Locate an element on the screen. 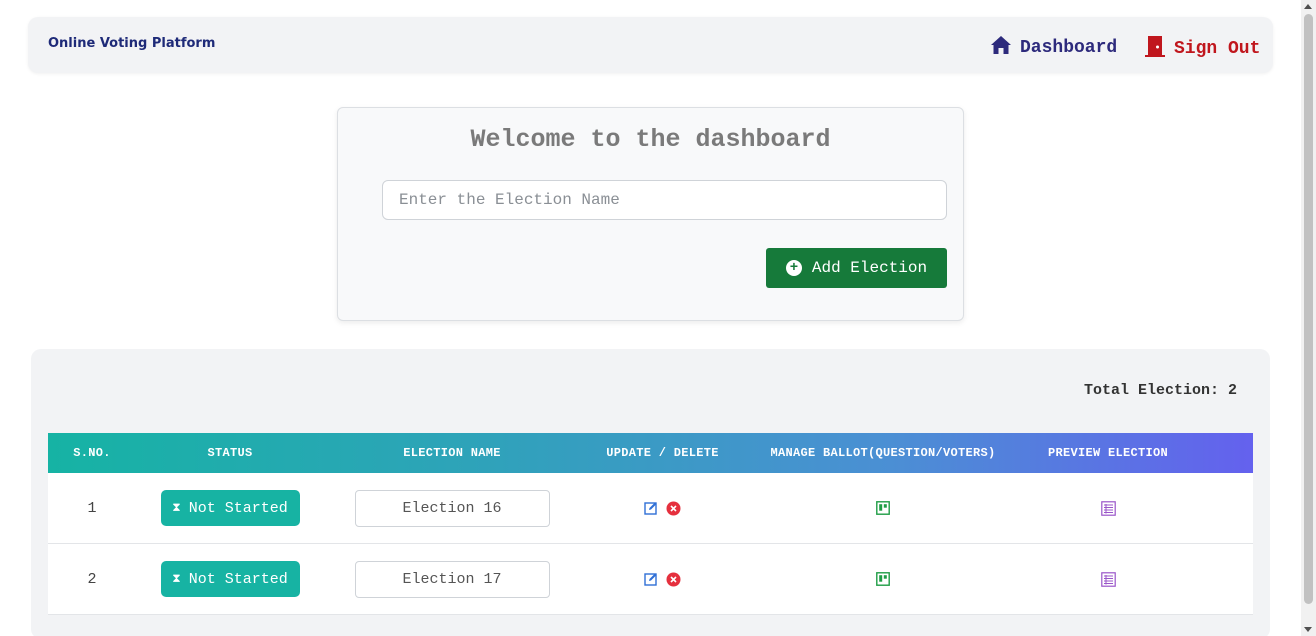 The width and height of the screenshot is (1316, 636). scroll-down-icon is located at coordinates (1308, 629).